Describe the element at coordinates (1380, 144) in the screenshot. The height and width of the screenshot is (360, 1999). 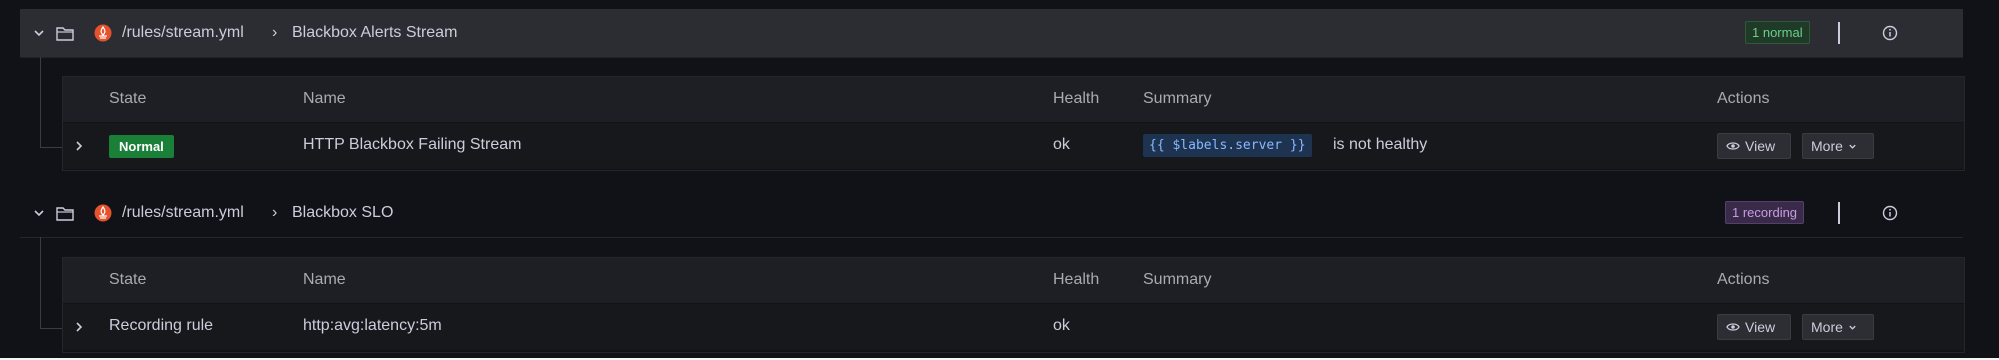
I see `summary-text: is not healthy` at that location.